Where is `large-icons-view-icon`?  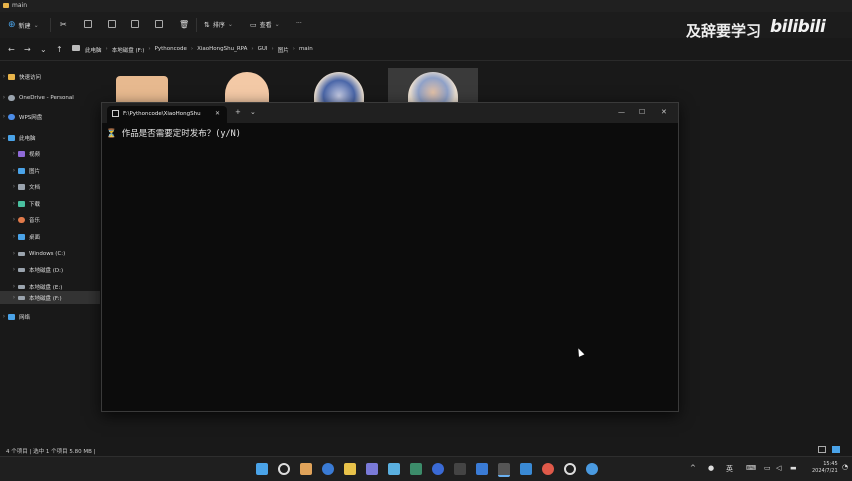 large-icons-view-icon is located at coordinates (836, 449).